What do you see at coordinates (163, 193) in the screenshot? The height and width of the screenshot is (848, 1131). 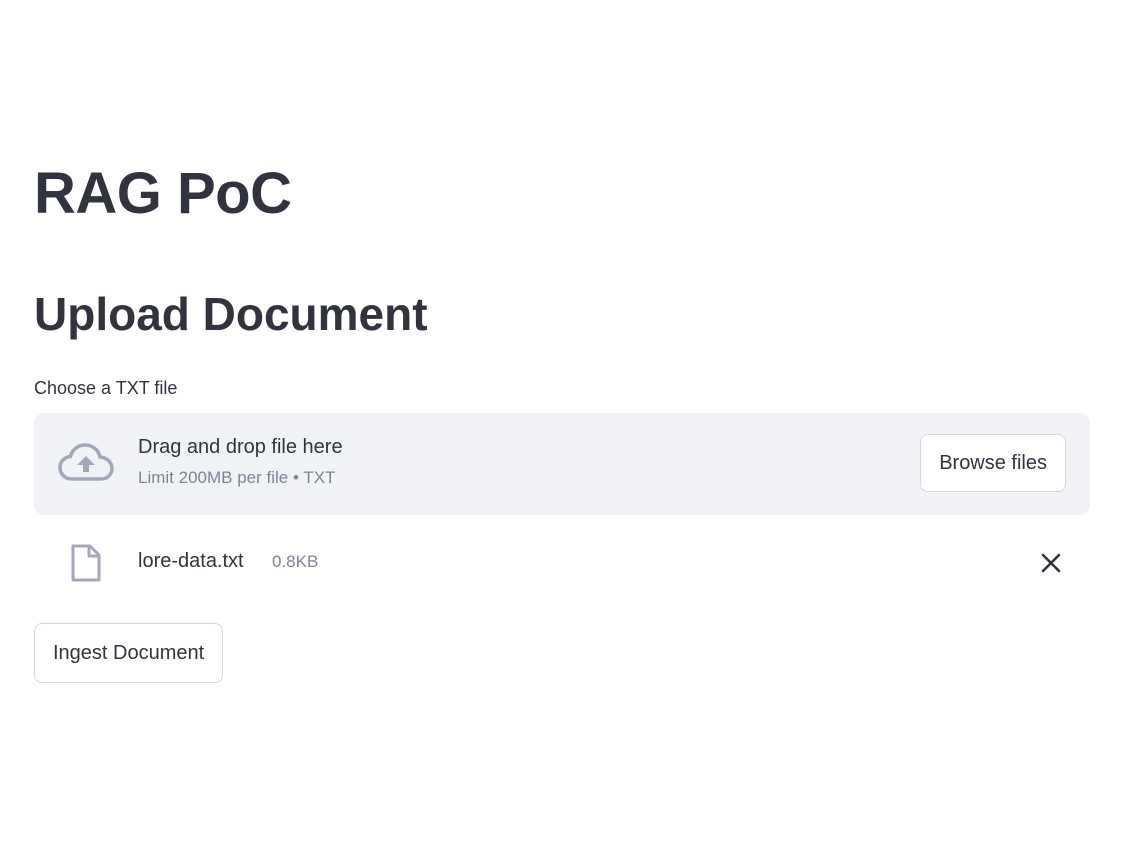 I see `page-title: RAG PoC` at bounding box center [163, 193].